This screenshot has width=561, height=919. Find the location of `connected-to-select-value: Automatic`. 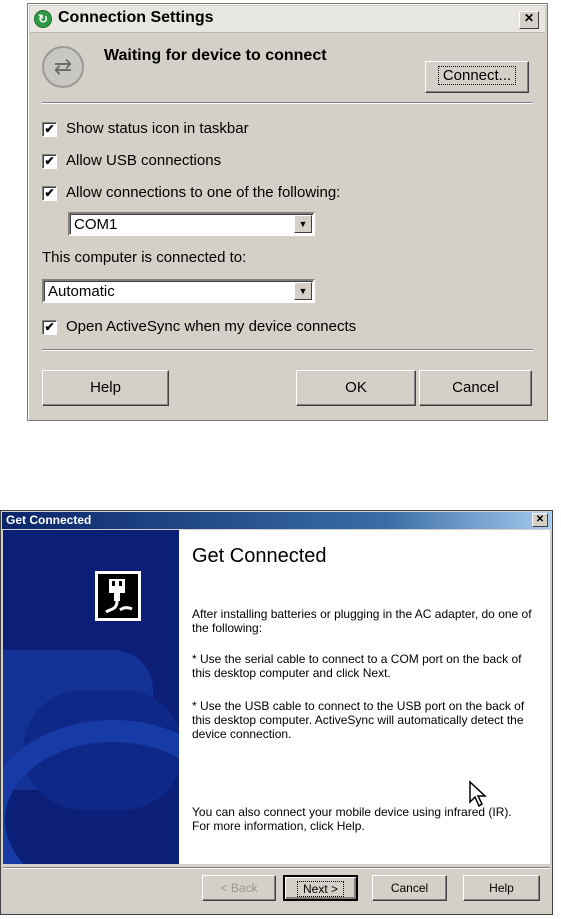

connected-to-select-value: Automatic is located at coordinates (81, 291).